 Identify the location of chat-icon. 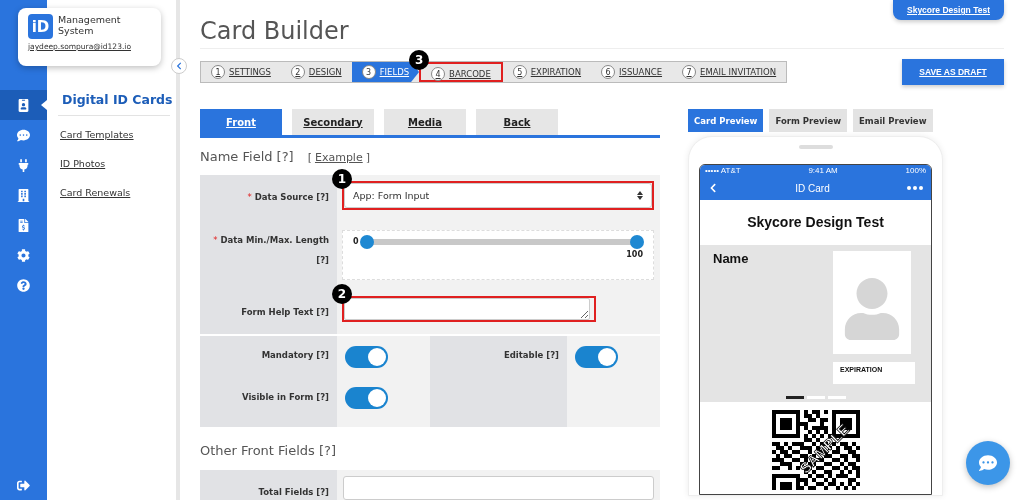
(988, 463).